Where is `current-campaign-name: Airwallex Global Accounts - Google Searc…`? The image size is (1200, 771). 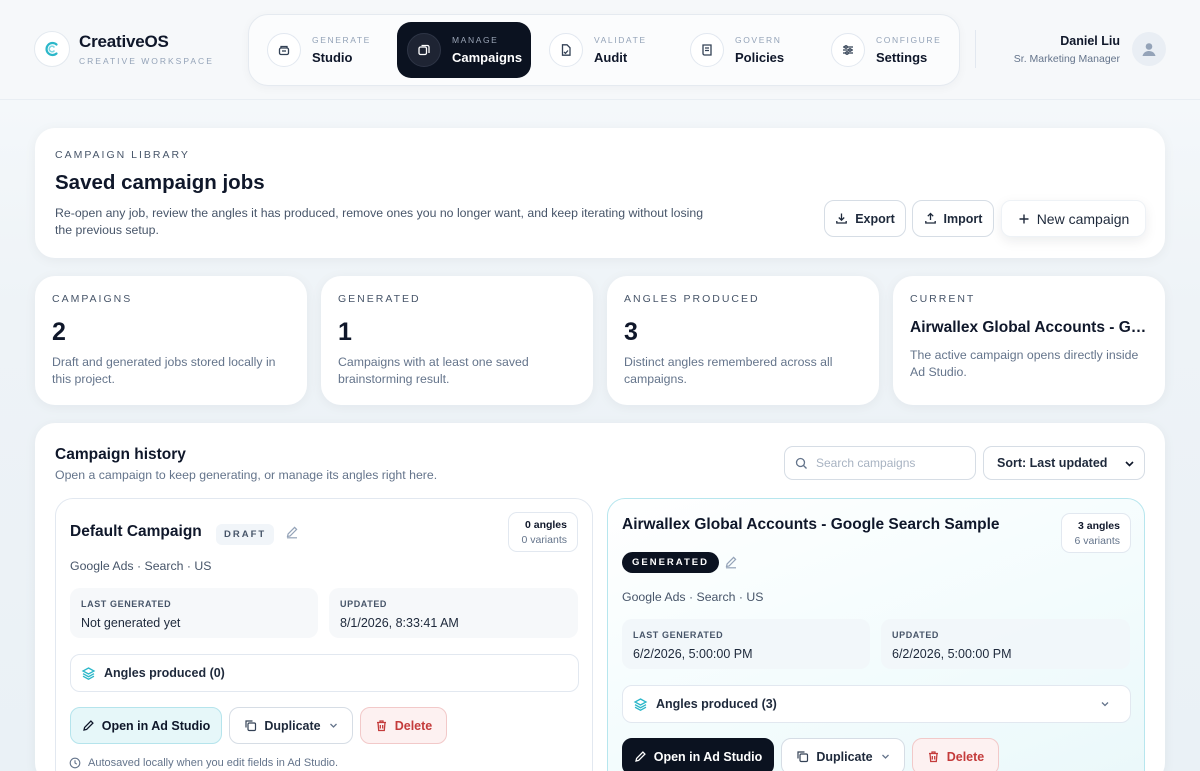
current-campaign-name: Airwallex Global Accounts - Google Searc… is located at coordinates (1030, 328).